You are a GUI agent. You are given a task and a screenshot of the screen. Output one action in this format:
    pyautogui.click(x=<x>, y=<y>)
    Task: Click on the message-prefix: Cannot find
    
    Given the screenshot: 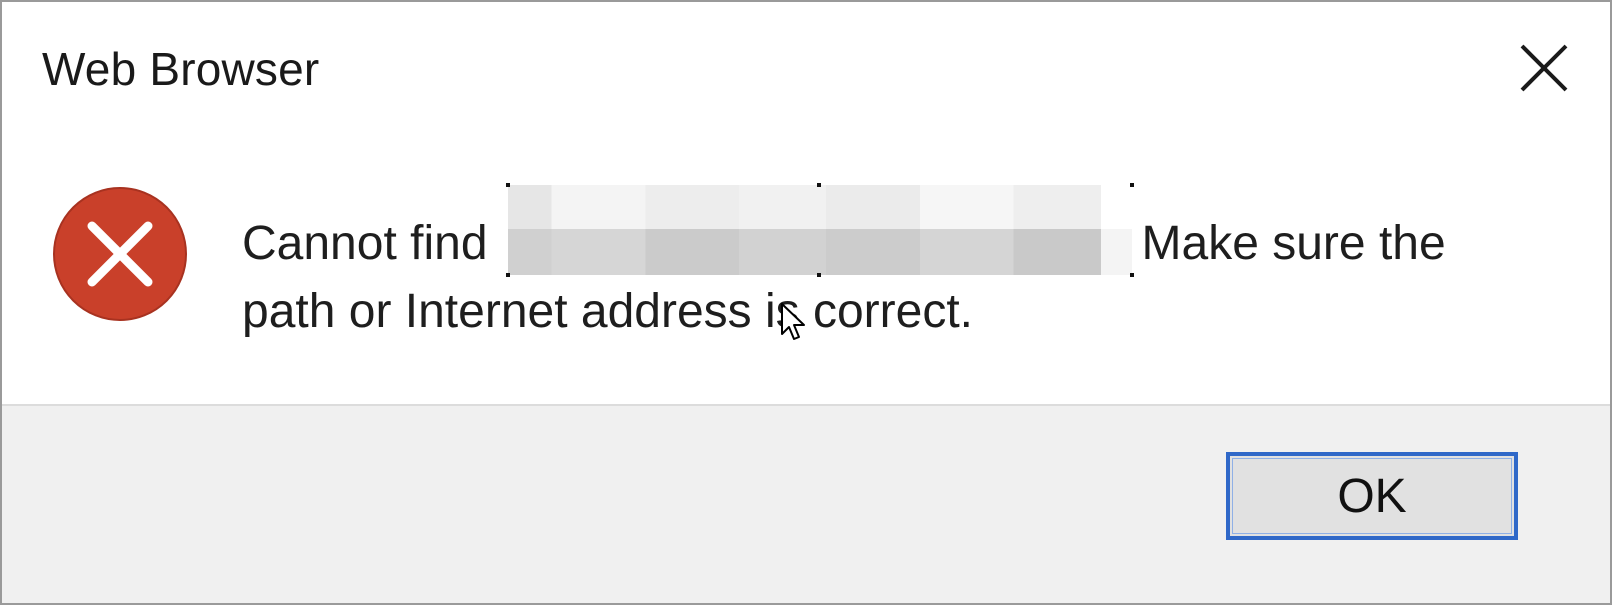 What is the action you would take?
    pyautogui.click(x=365, y=243)
    